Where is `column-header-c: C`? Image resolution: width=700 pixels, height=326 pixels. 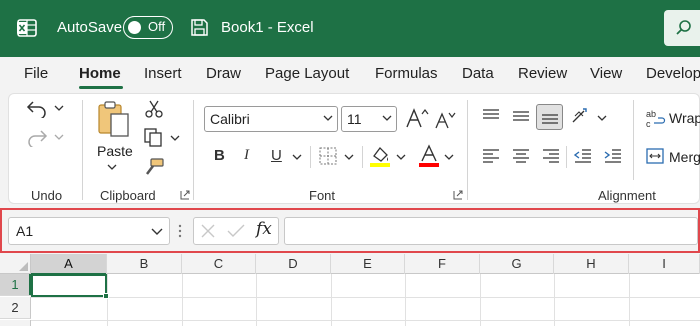
column-header-c: C is located at coordinates (219, 264).